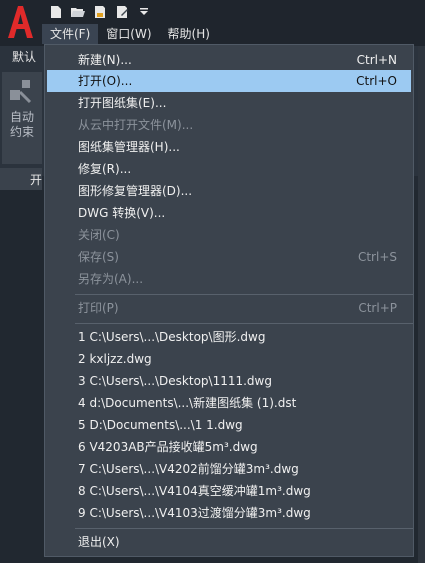  I want to click on recent-file-6: 6 V4203AB产品接收罐5m³.dwg, so click(229, 447).